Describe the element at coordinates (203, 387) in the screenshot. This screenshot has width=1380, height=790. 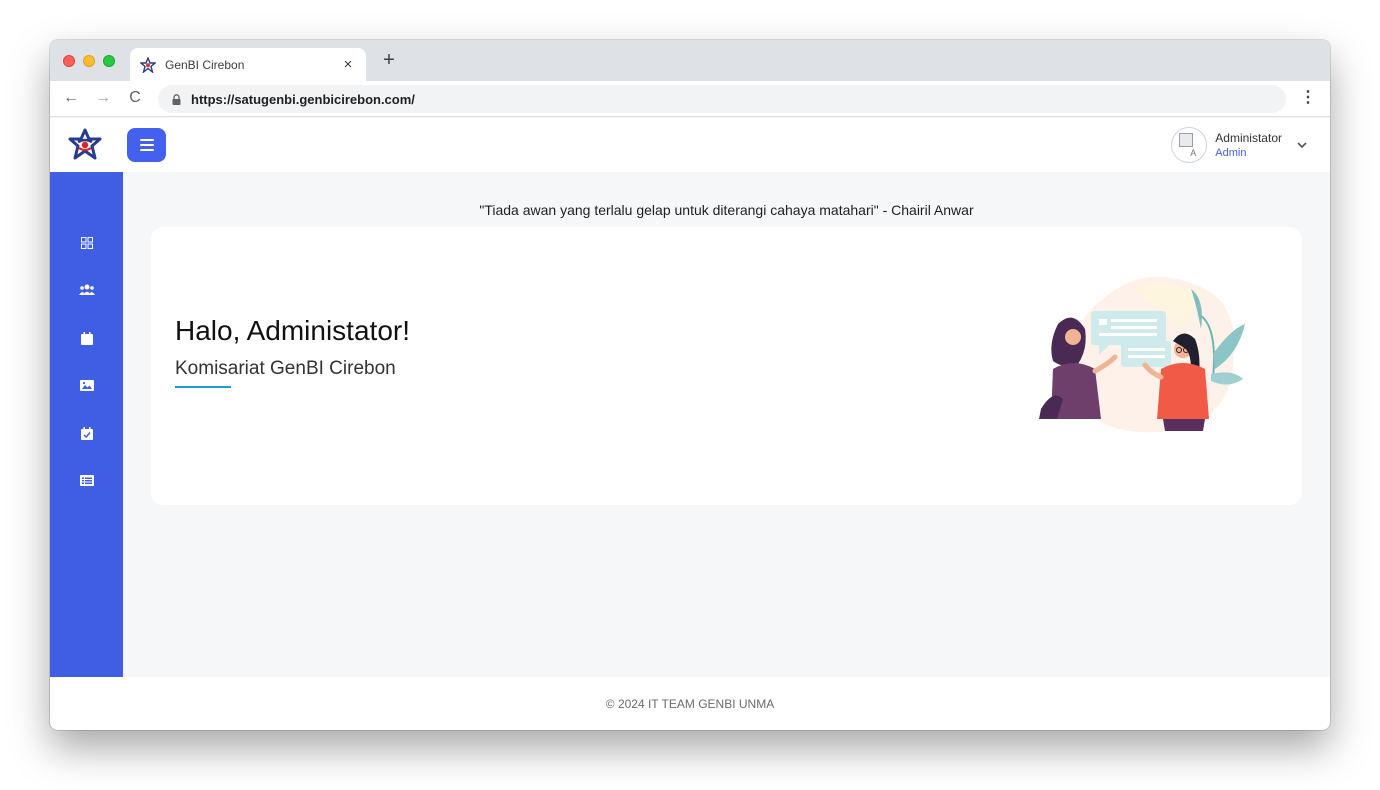
I see `heading-underline` at that location.